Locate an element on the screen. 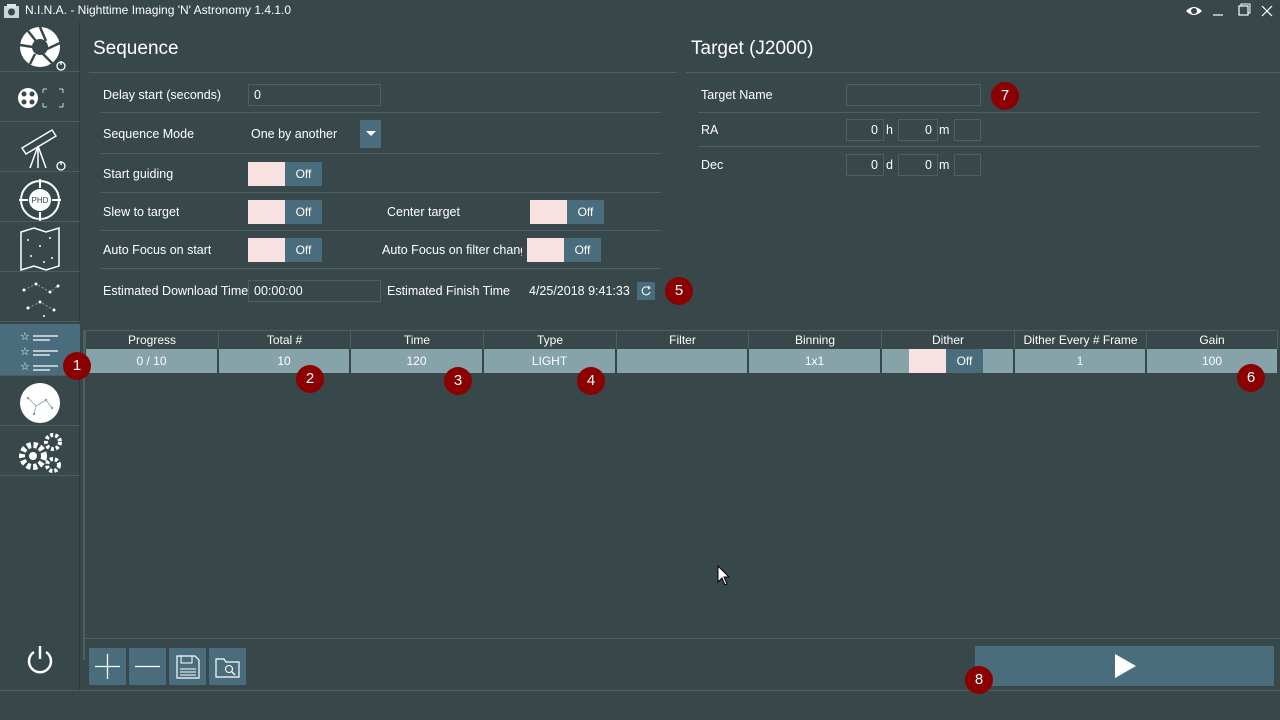 The width and height of the screenshot is (1280, 720). phd-label: PHD is located at coordinates (40, 200).